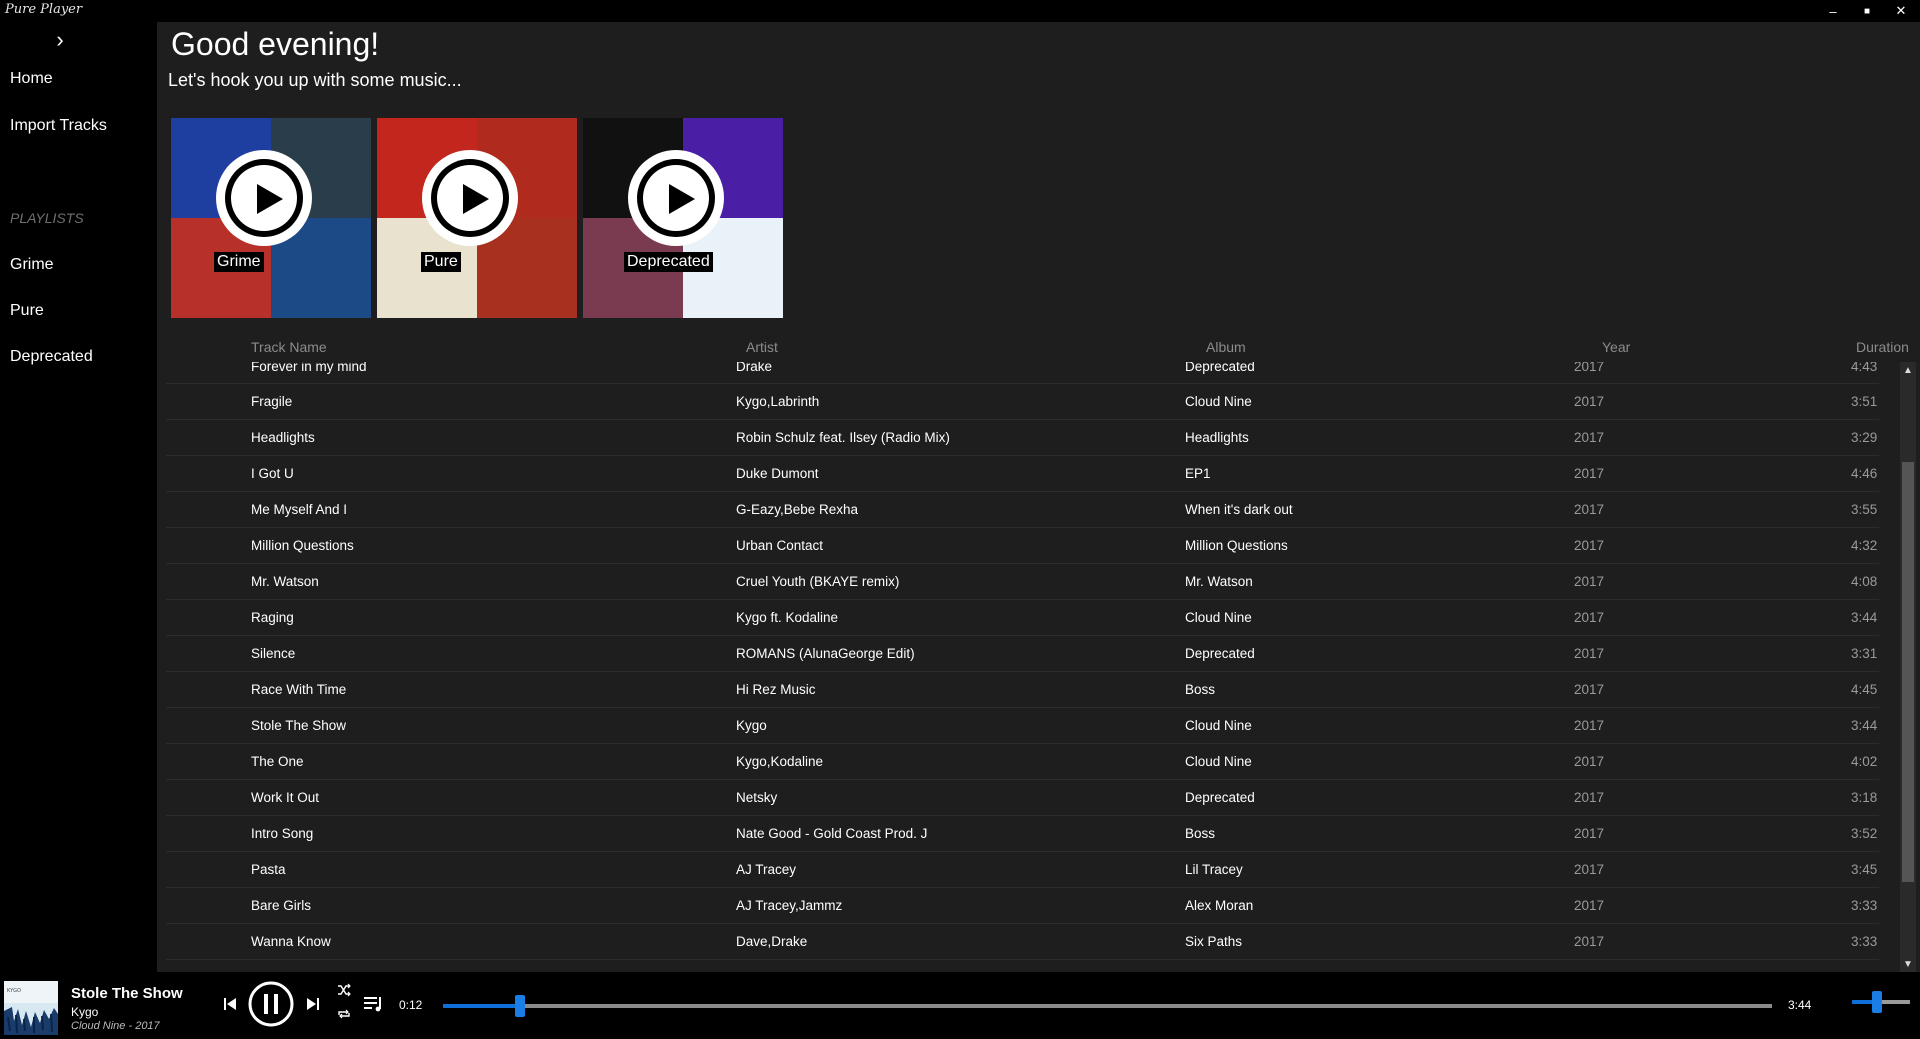  I want to click on shuffle-icon, so click(344, 990).